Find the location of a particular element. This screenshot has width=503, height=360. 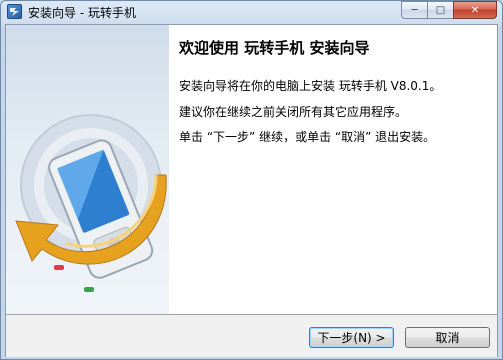

maximize-icon: □ is located at coordinates (440, 10).